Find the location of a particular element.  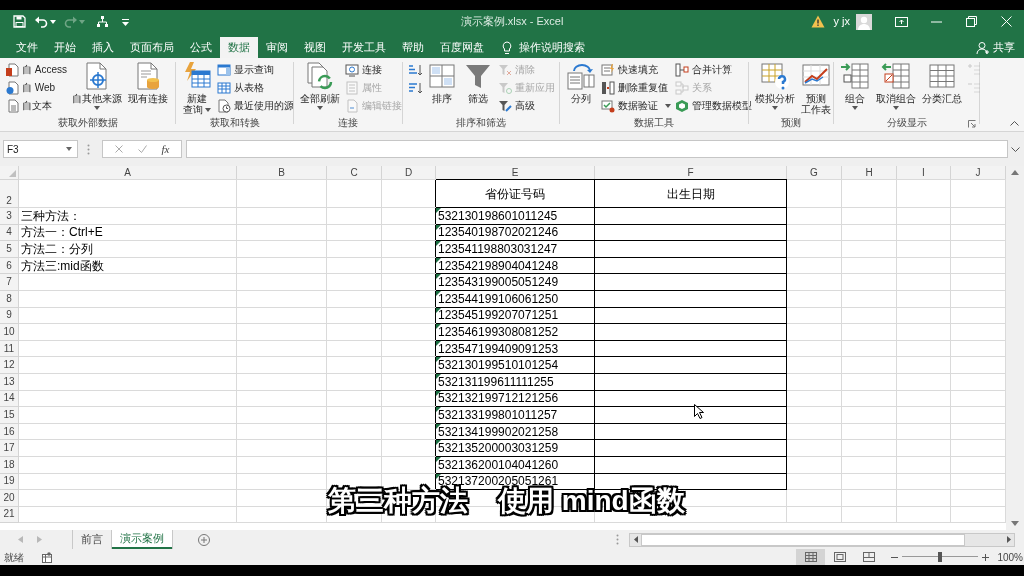

ribbon-button: 连接 is located at coordinates (373, 69).